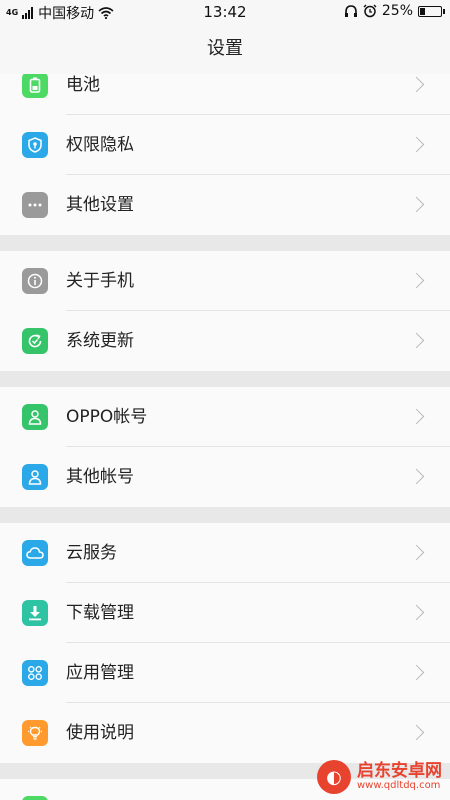 The height and width of the screenshot is (800, 450). Describe the element at coordinates (225, 477) in the screenshot. I see `settings-item: 其他帐号` at that location.